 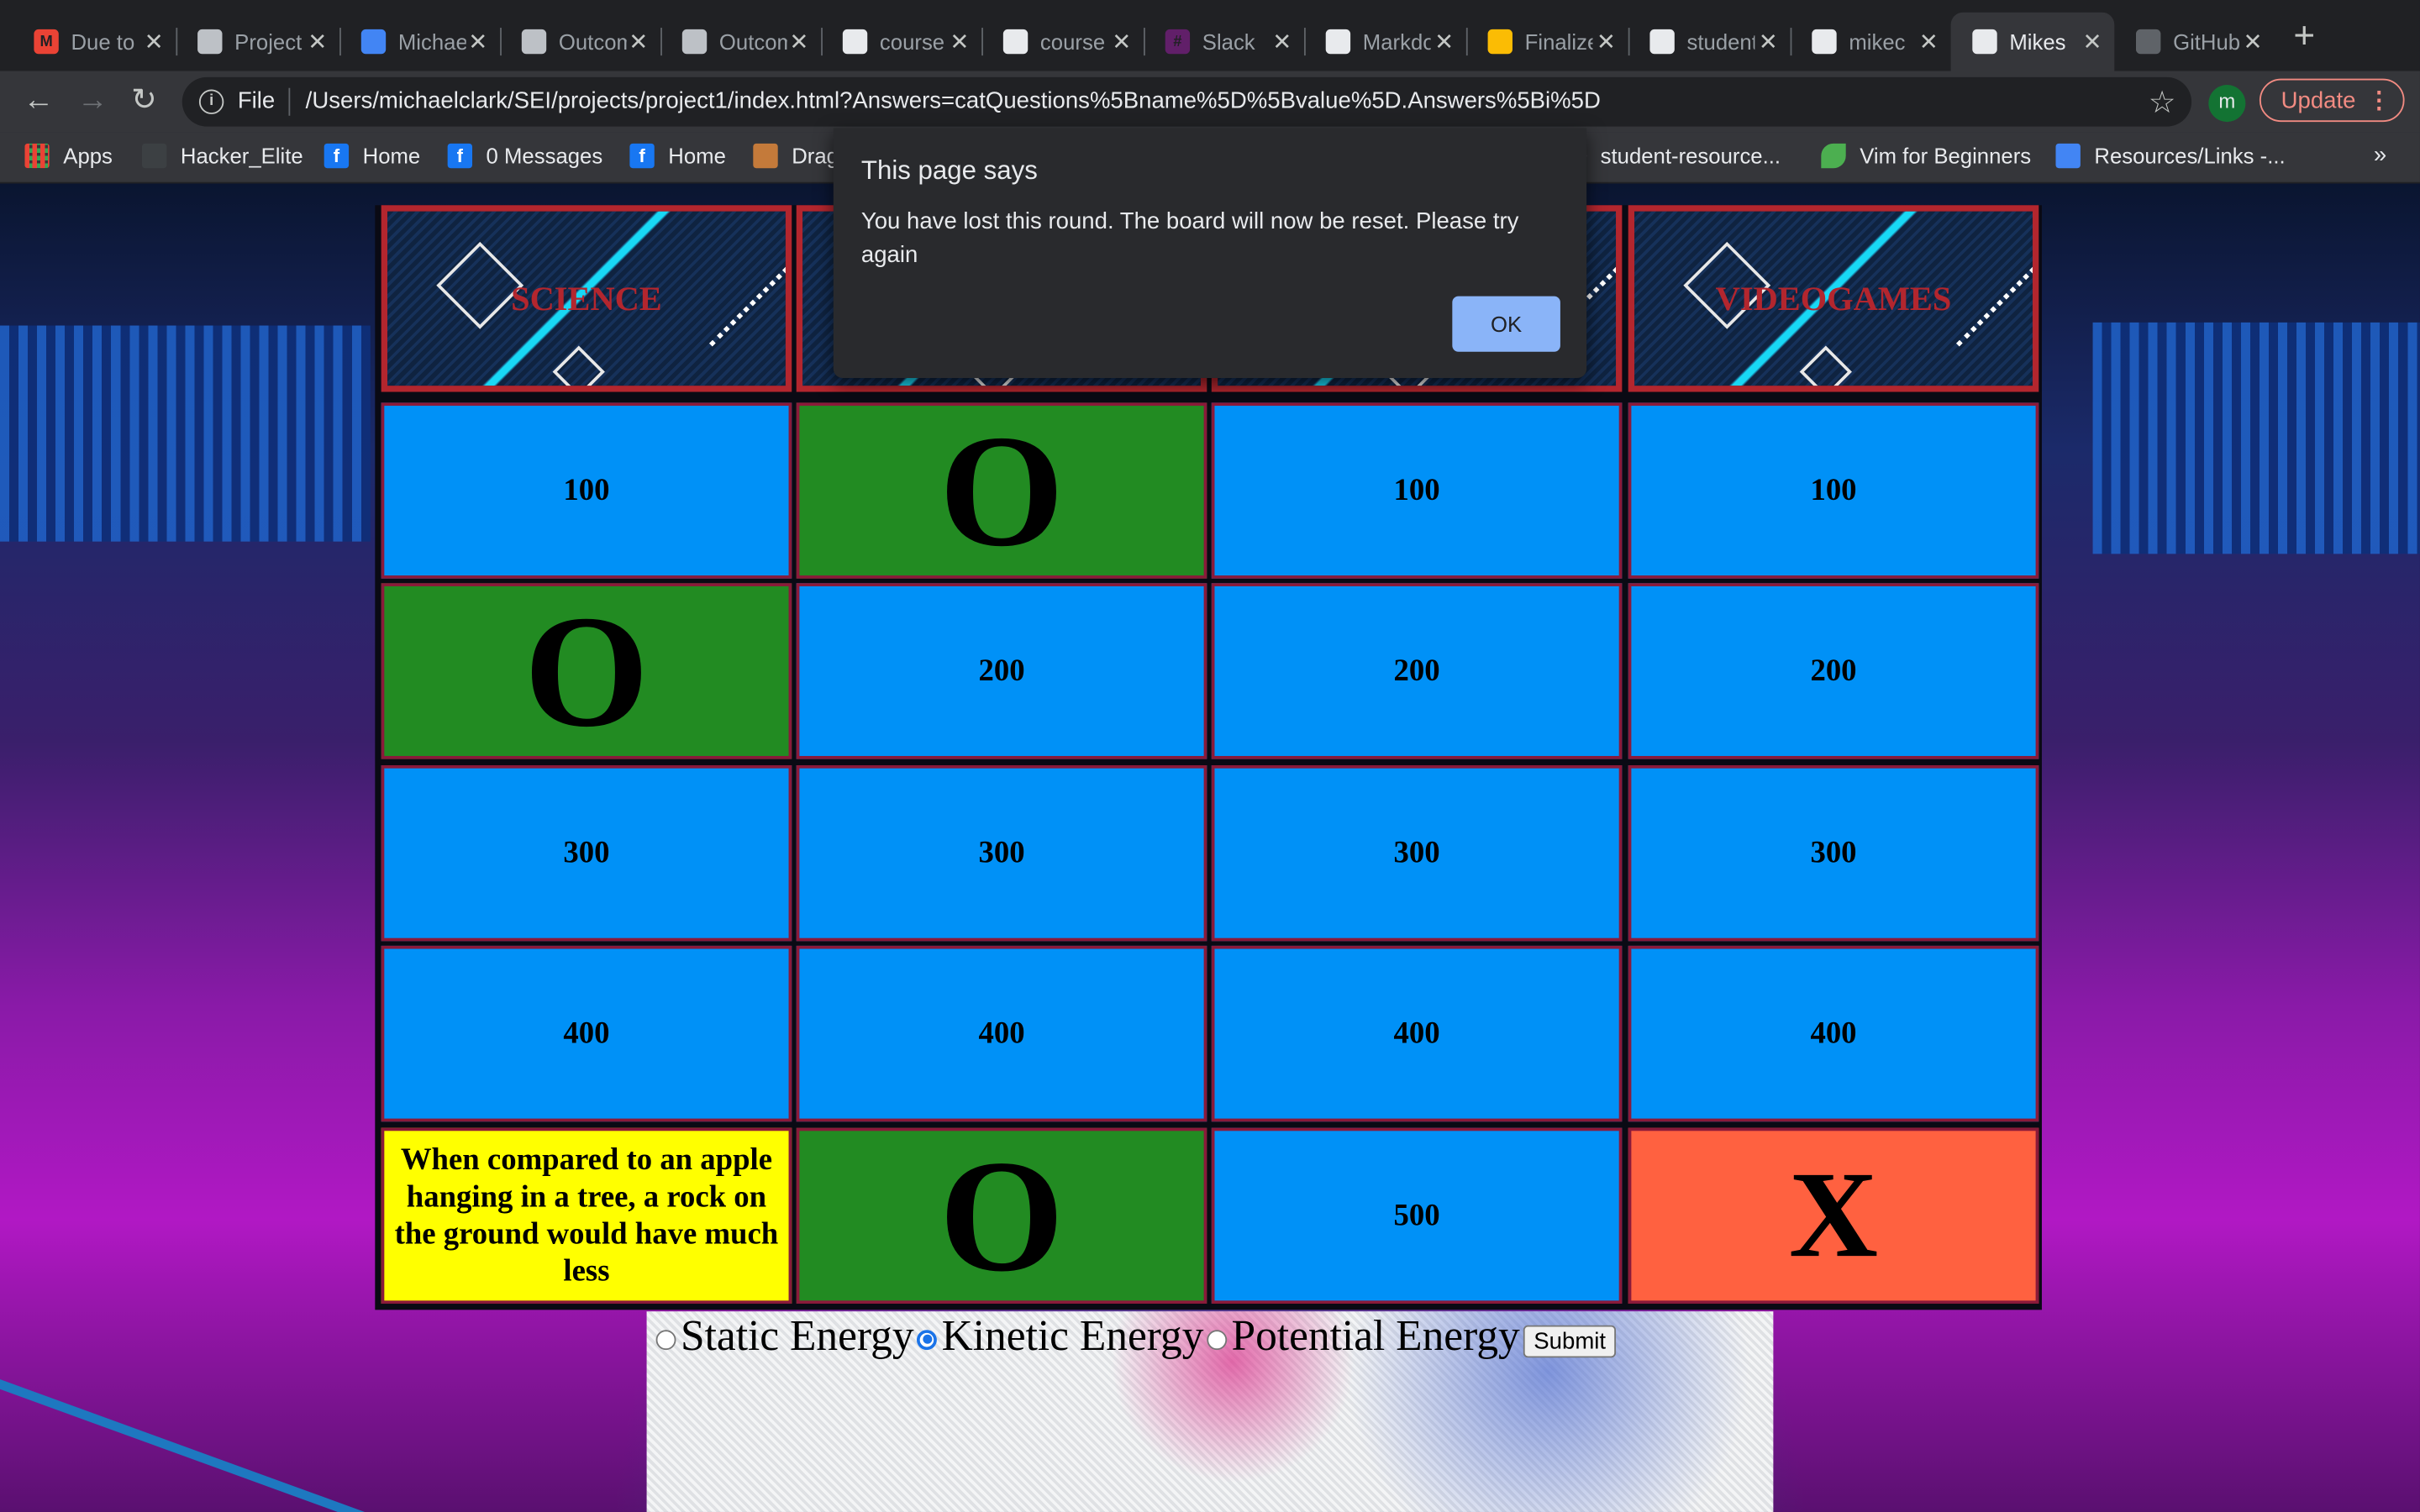 I want to click on bookmark-item: Hacker_Elite, so click(x=222, y=156).